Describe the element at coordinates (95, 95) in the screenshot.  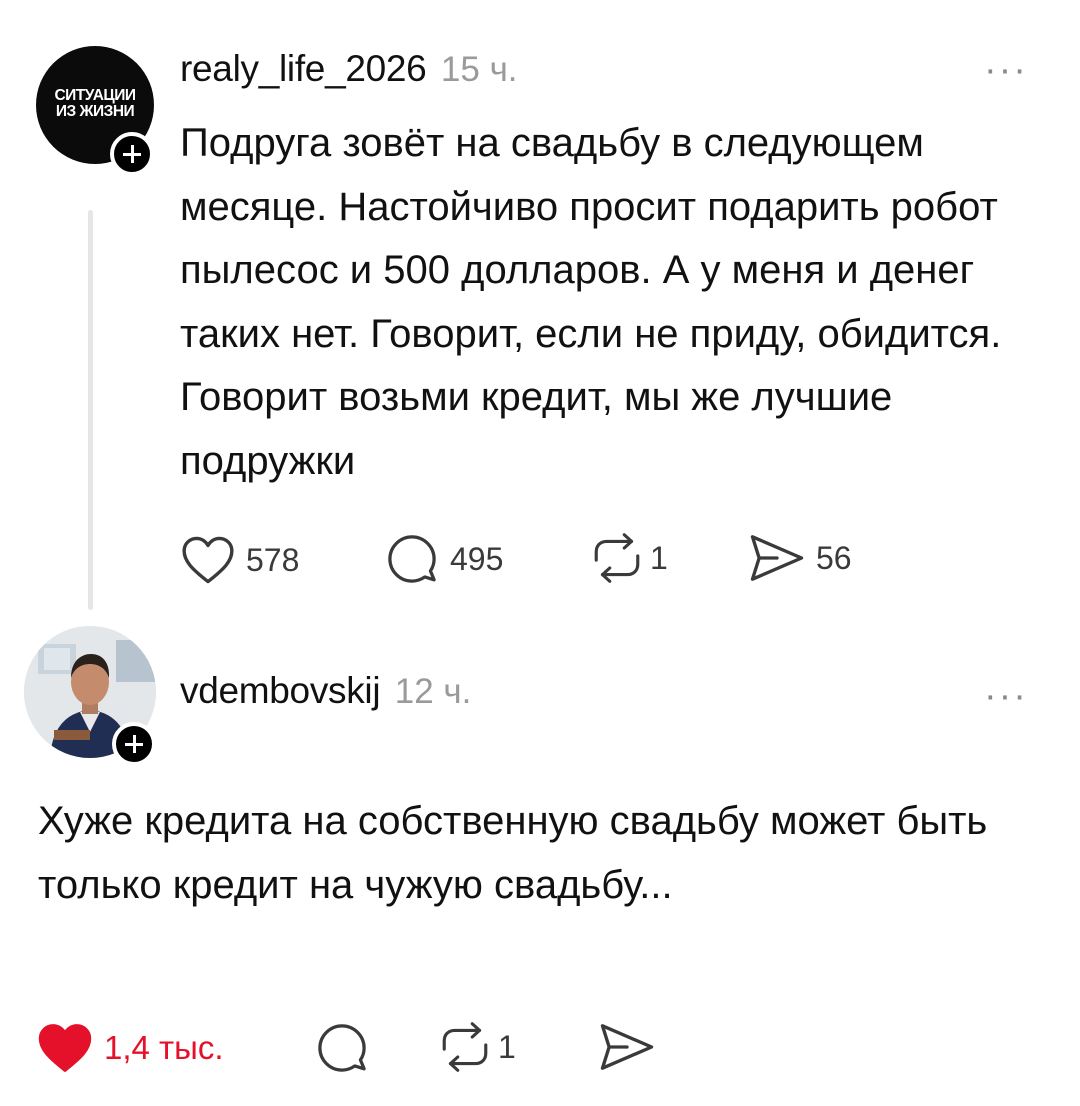
I see `avatar-text-line1: СИТУАЦИИ` at that location.